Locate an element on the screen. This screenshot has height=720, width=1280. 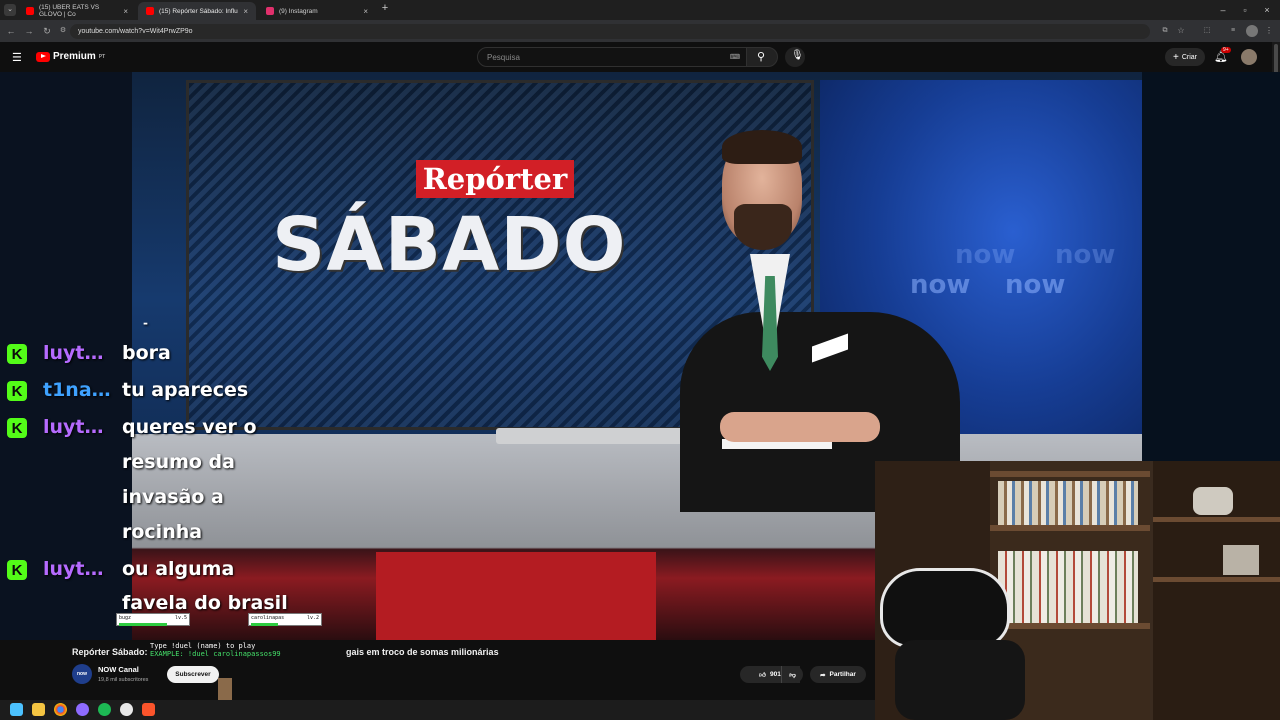
duel-example-text: EXAMPLE: !duel carolinapassos99 is located at coordinates (215, 654).